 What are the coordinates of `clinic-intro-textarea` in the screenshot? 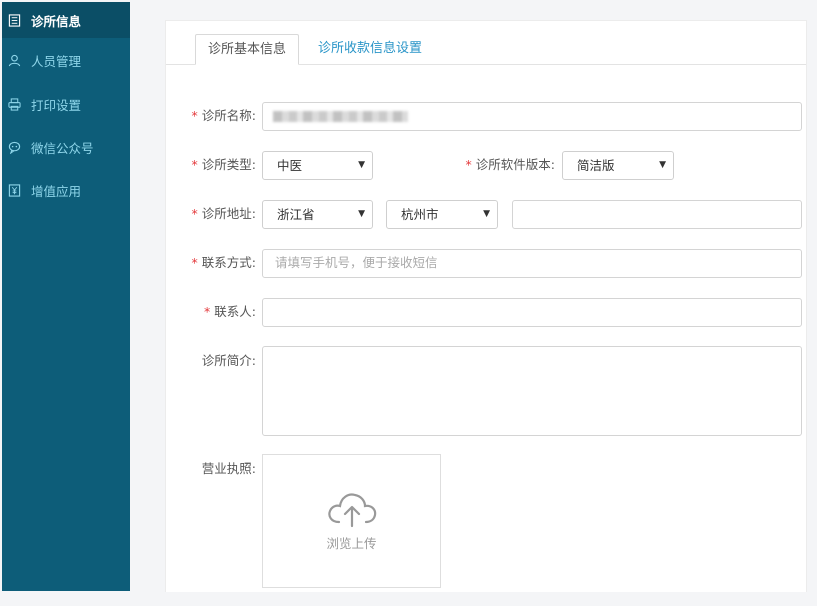 It's located at (532, 391).